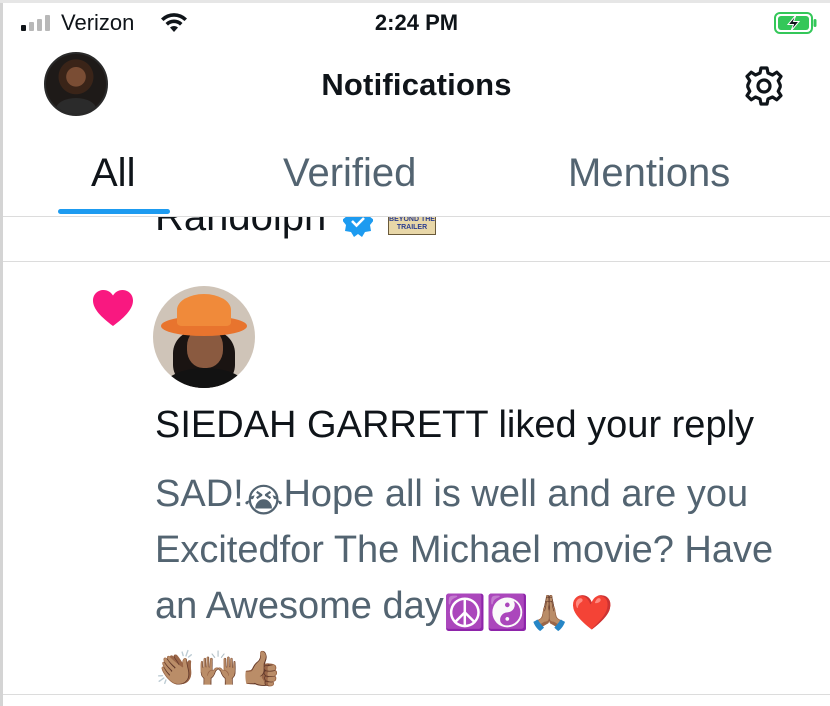 The height and width of the screenshot is (706, 830). What do you see at coordinates (204, 337) in the screenshot?
I see `user-avatar` at bounding box center [204, 337].